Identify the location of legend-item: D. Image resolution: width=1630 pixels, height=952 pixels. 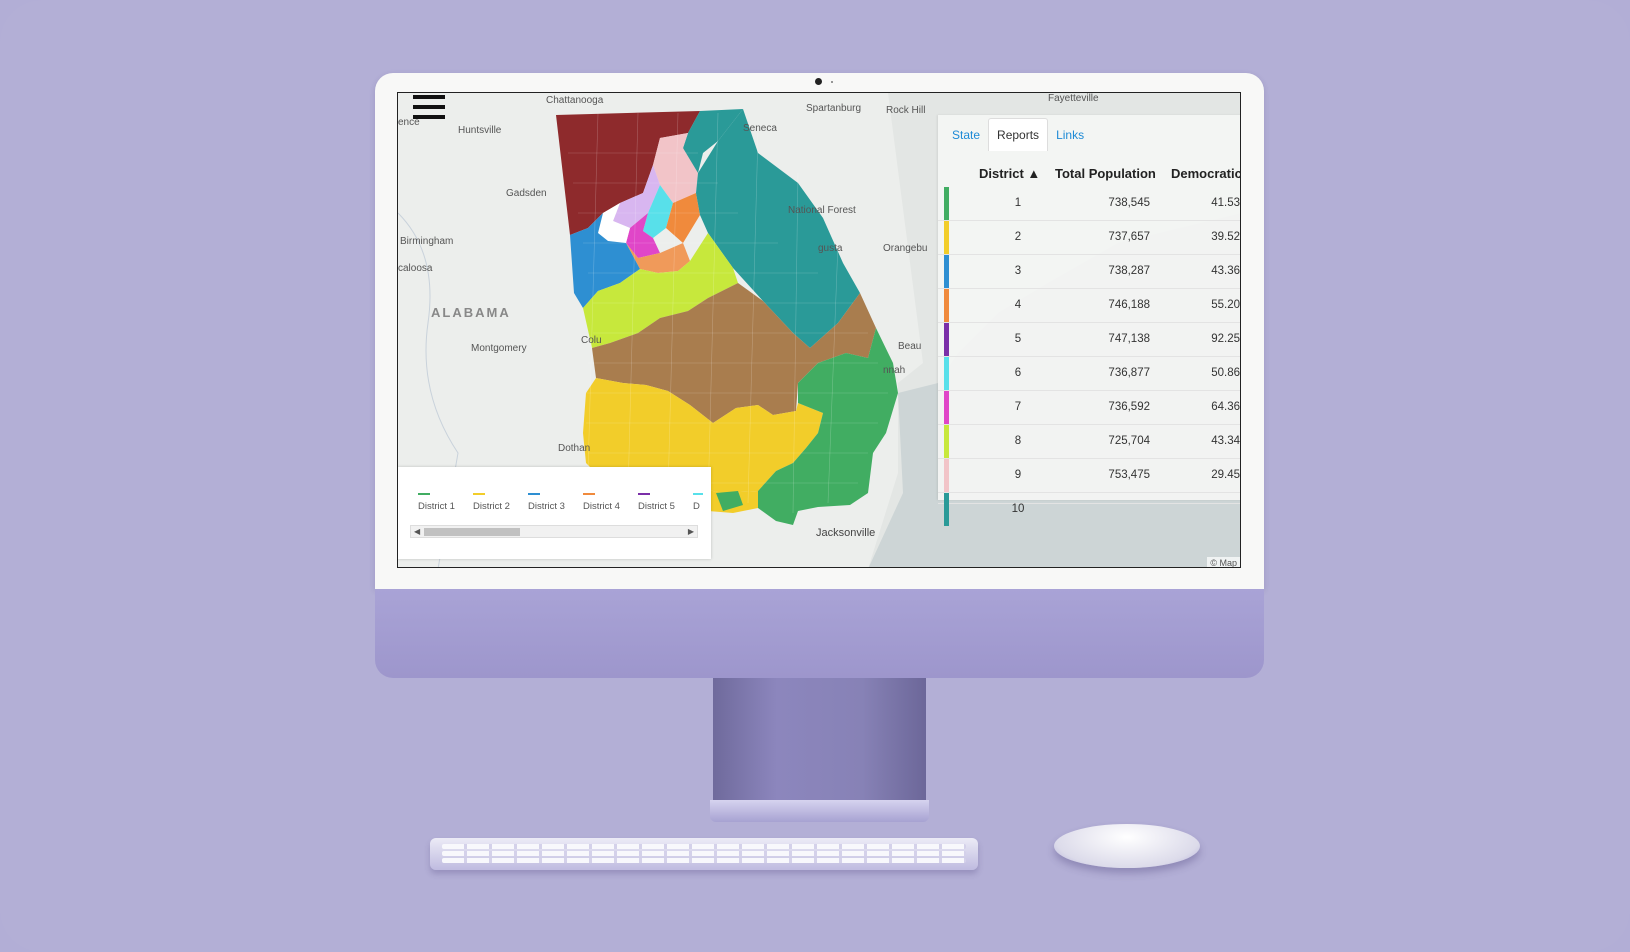
(698, 502).